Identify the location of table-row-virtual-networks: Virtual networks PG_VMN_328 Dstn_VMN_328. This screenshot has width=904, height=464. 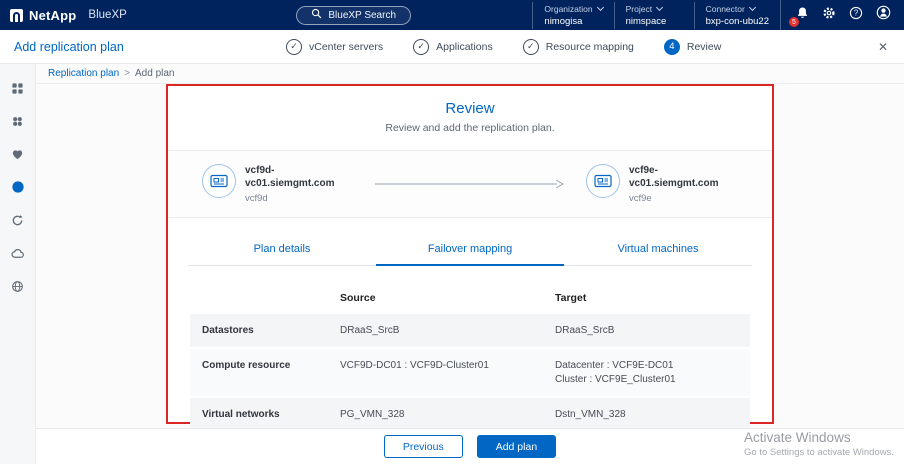
(470, 414).